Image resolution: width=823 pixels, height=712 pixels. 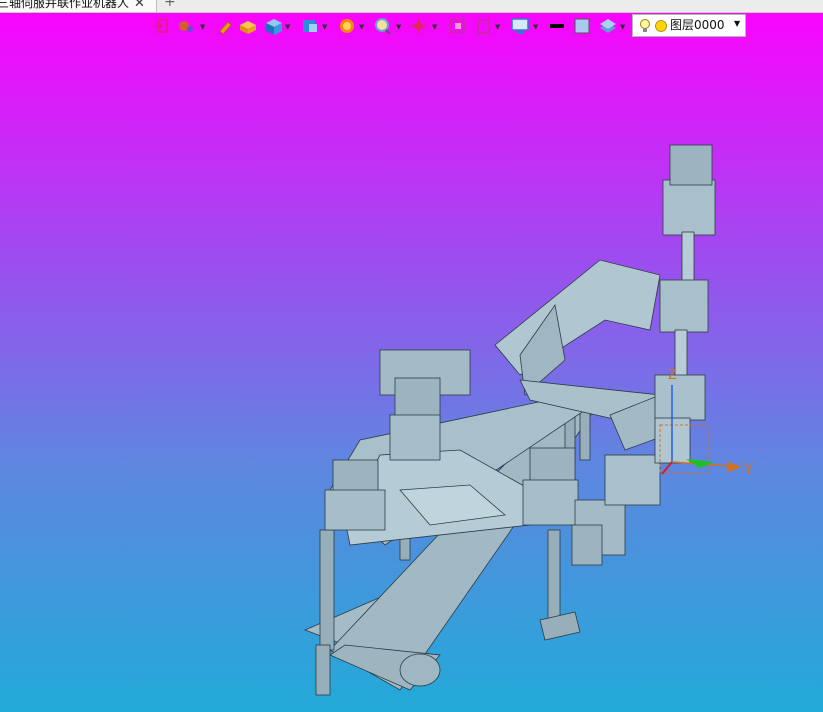 What do you see at coordinates (608, 26) in the screenshot?
I see `layer-manager-icon` at bounding box center [608, 26].